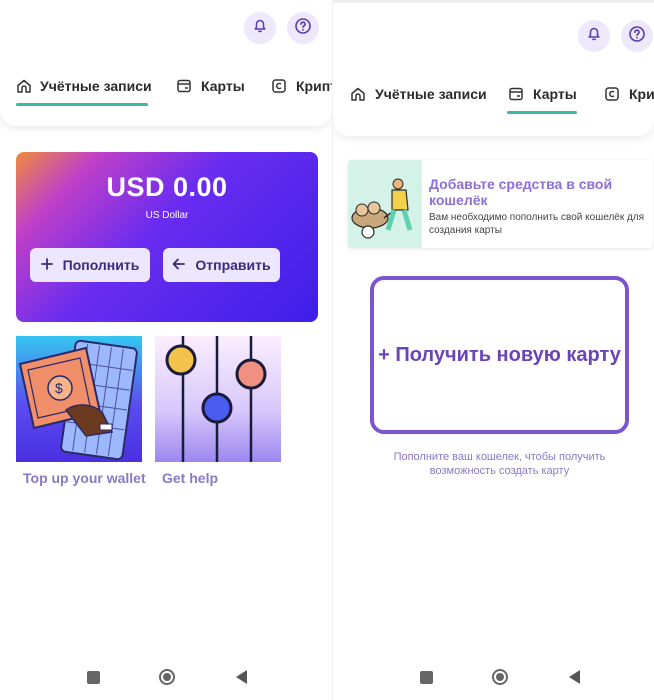  Describe the element at coordinates (167, 187) in the screenshot. I see `balance-amount: USD 0.00` at that location.